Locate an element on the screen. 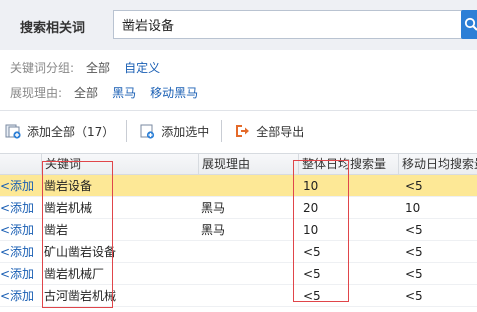 This screenshot has height=312, width=477. display-reason-label: 展现理由: is located at coordinates (36, 92).